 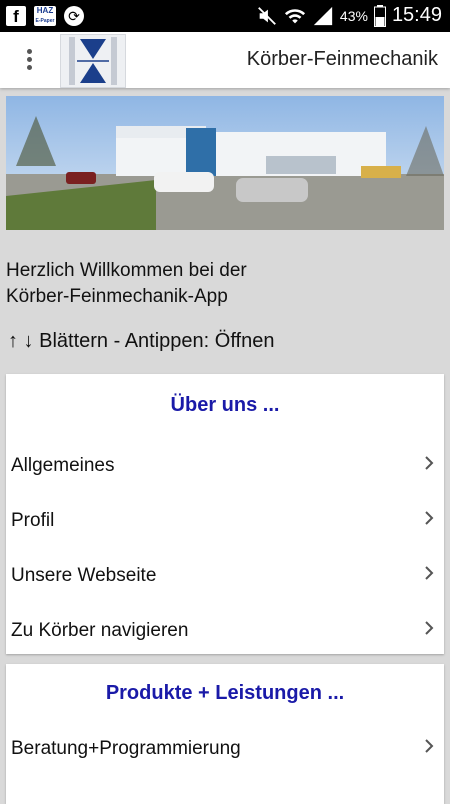 I want to click on mute-icon, so click(x=267, y=15).